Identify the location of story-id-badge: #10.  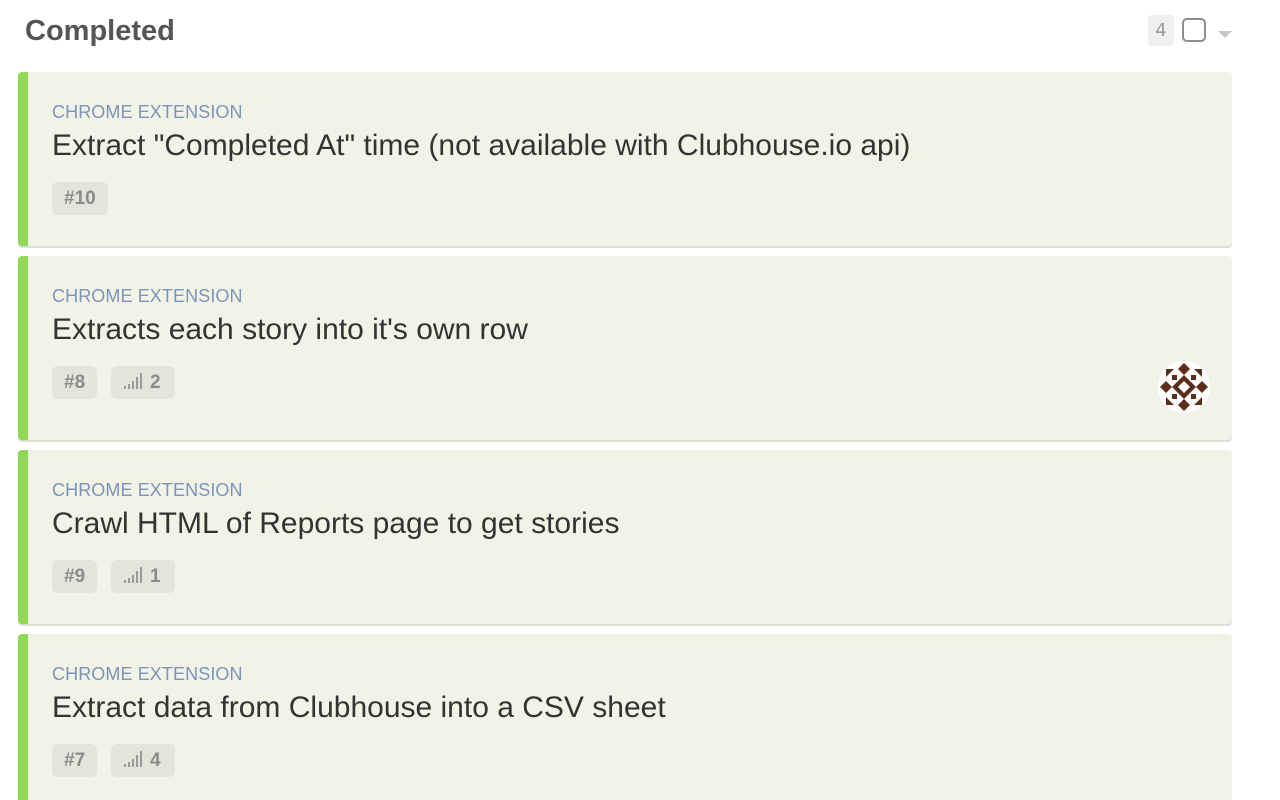
(80, 198).